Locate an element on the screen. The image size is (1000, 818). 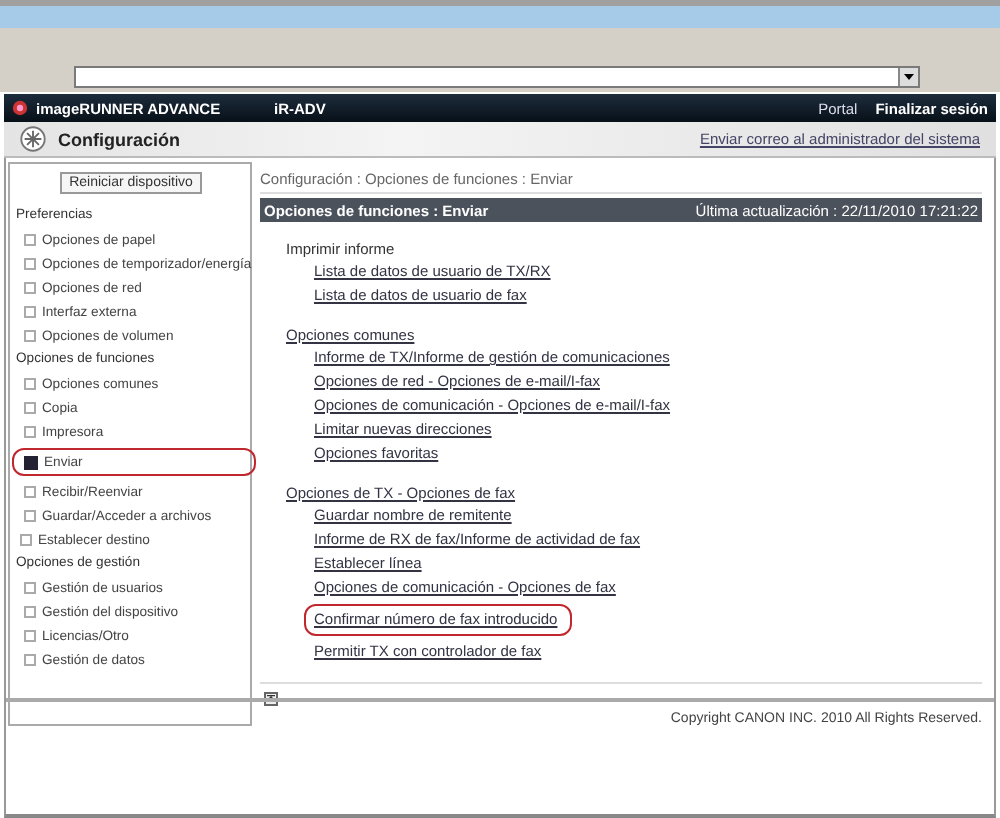
page-title: Configuración is located at coordinates (120, 139).